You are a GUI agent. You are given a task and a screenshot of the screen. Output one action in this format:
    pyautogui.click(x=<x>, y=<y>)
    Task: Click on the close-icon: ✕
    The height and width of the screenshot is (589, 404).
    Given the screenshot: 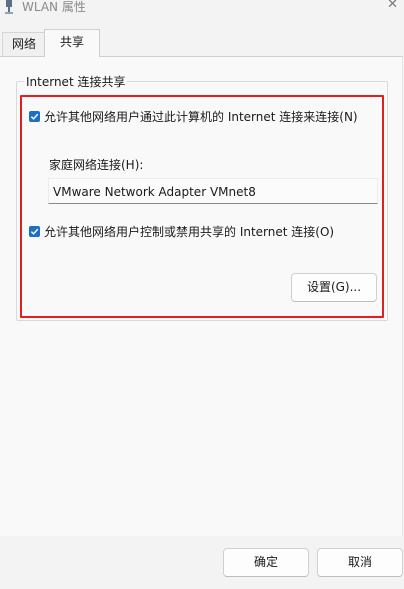 What is the action you would take?
    pyautogui.click(x=392, y=6)
    